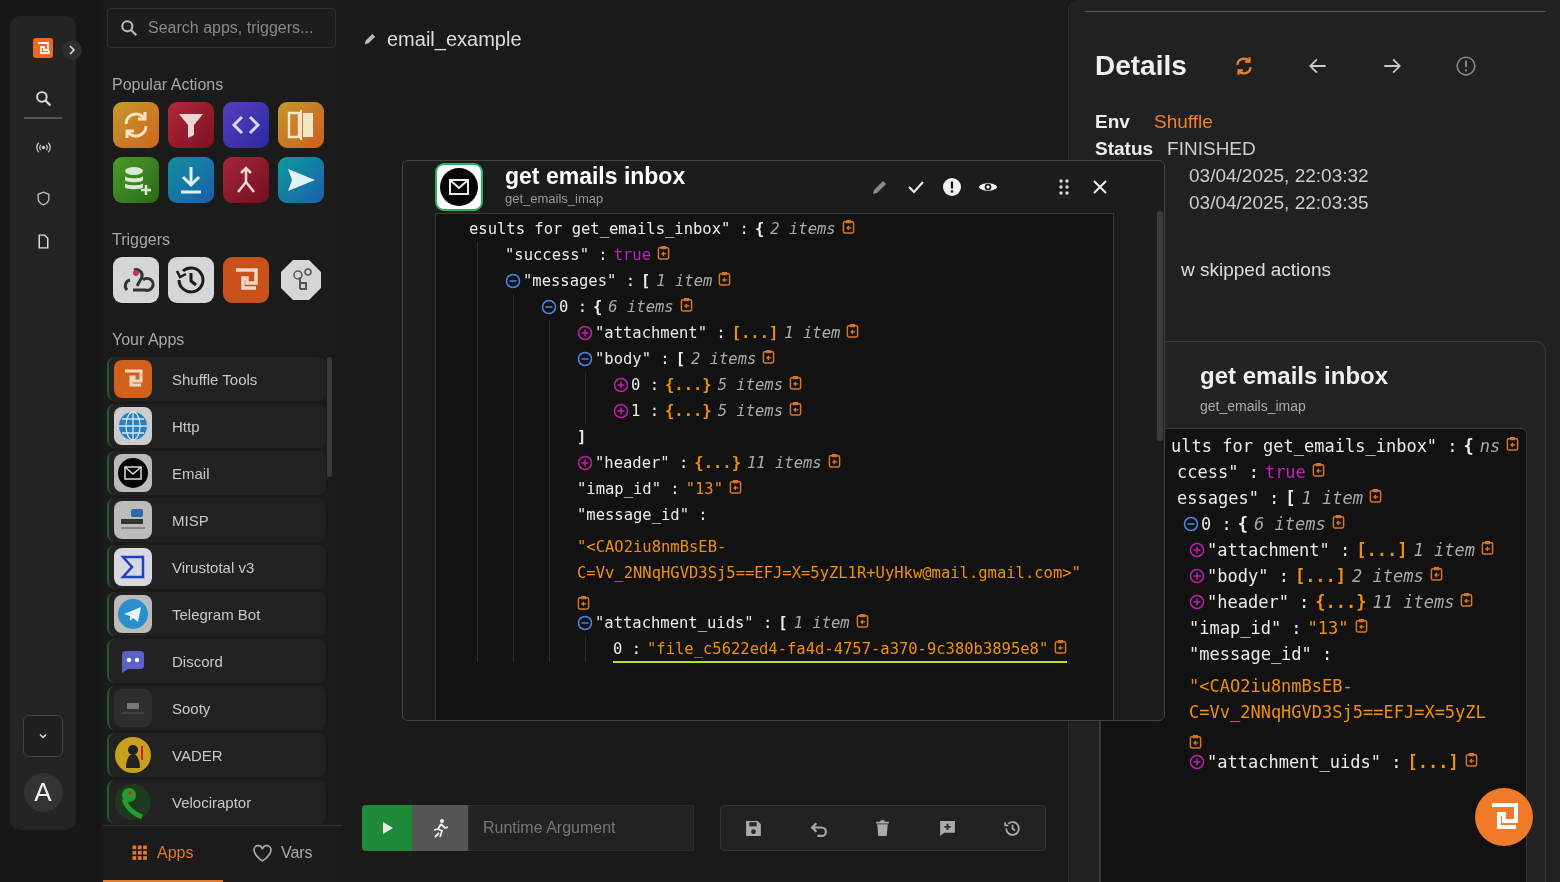 The image size is (1560, 882). What do you see at coordinates (246, 125) in the screenshot?
I see `code-icon` at bounding box center [246, 125].